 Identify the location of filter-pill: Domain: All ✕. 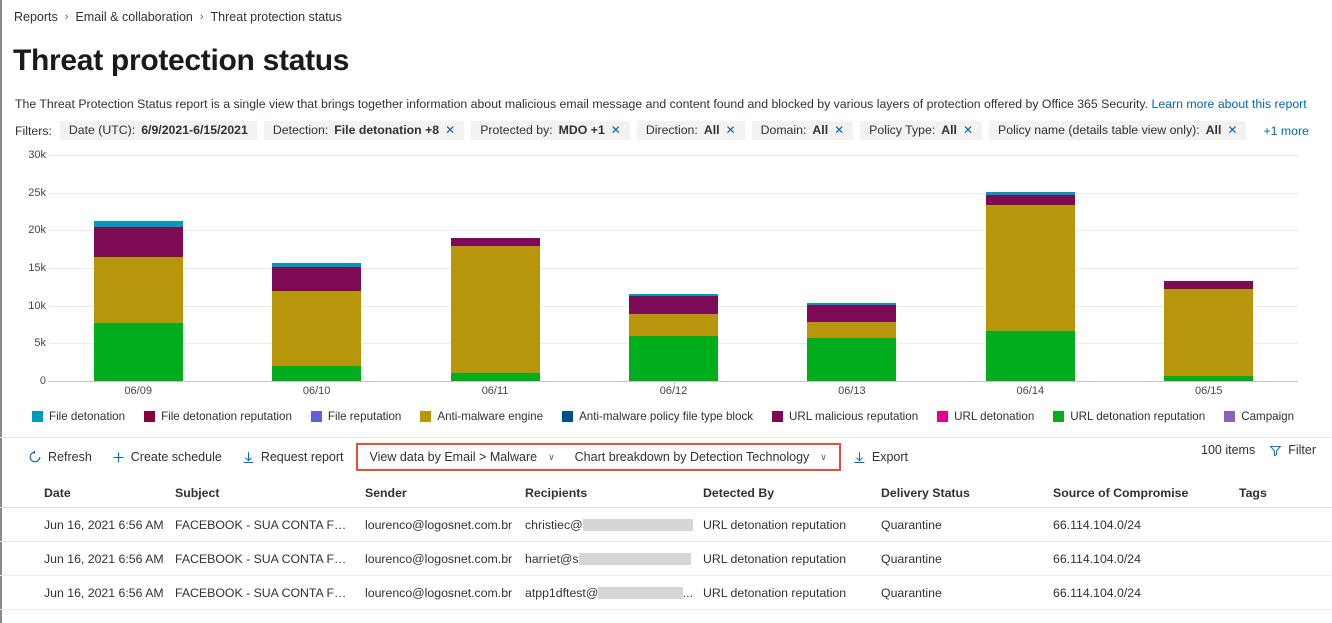
(802, 130).